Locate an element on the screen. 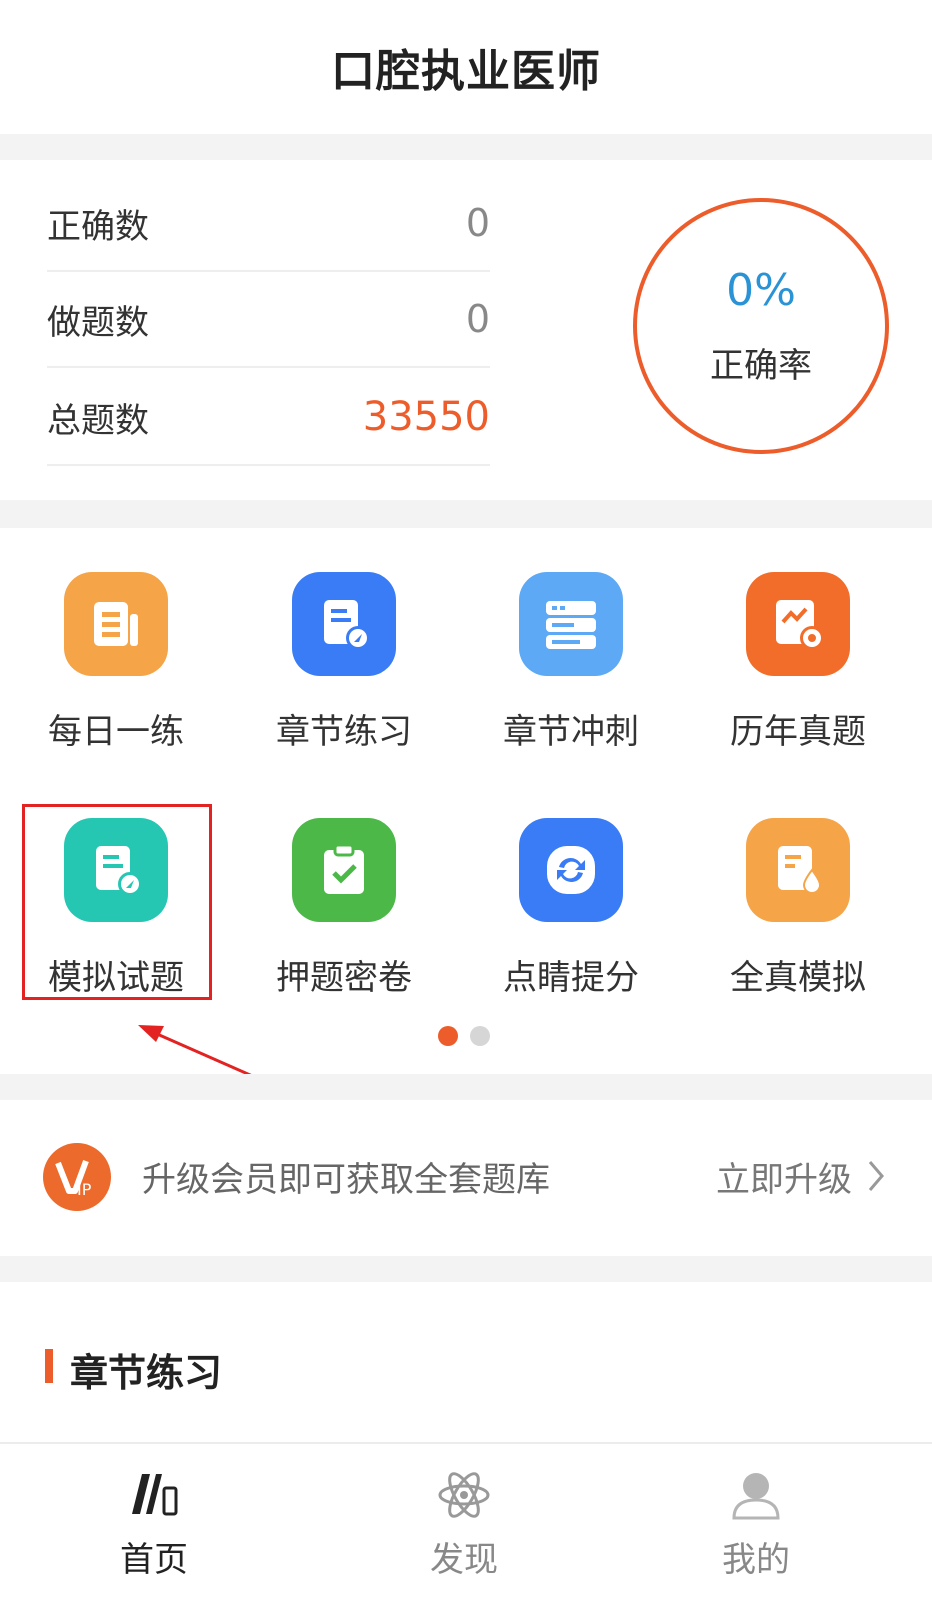 The width and height of the screenshot is (932, 1606). tab-mine: 我的 is located at coordinates (756, 1525).